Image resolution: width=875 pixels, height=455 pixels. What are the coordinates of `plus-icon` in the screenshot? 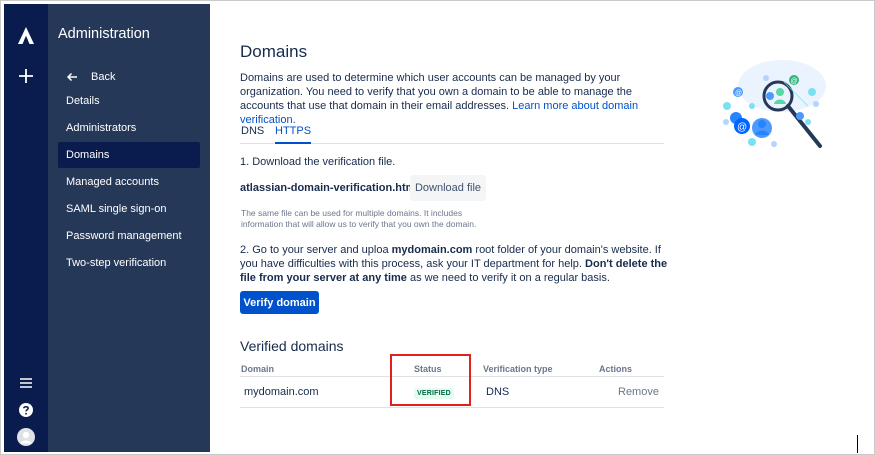 It's located at (26, 76).